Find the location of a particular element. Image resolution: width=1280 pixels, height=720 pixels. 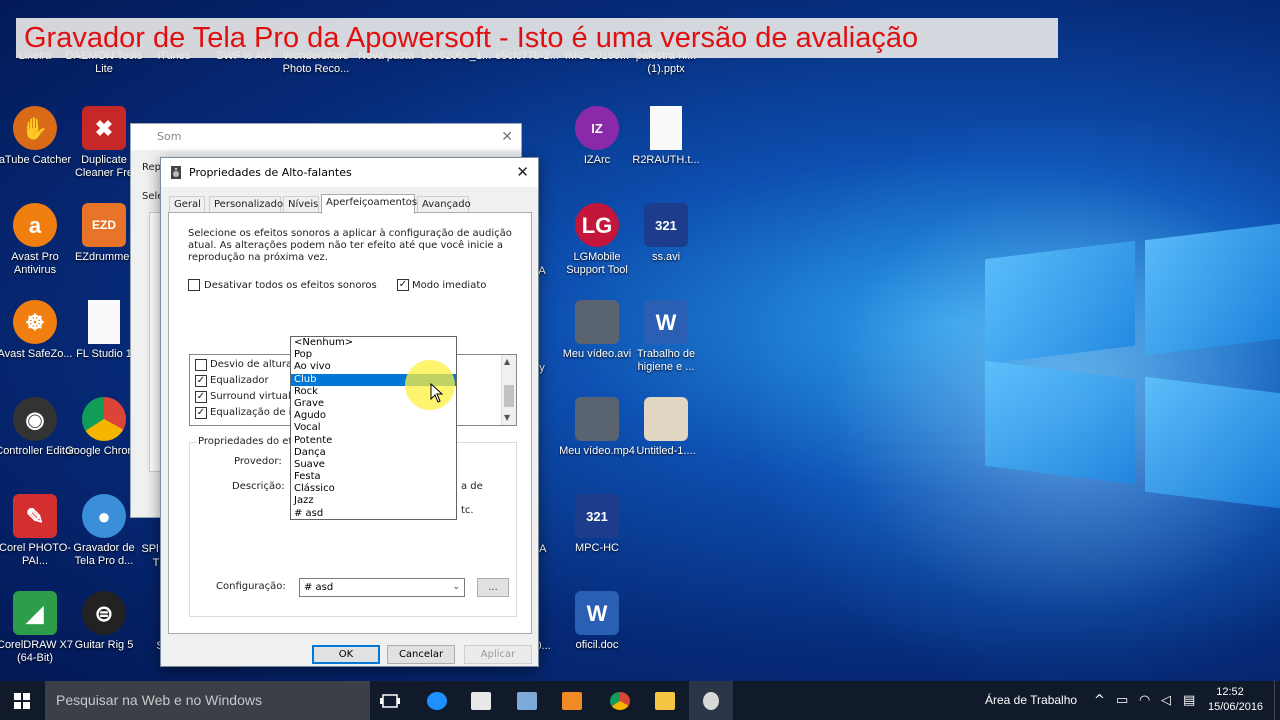

controller-icon: ◉ is located at coordinates (35, 419).